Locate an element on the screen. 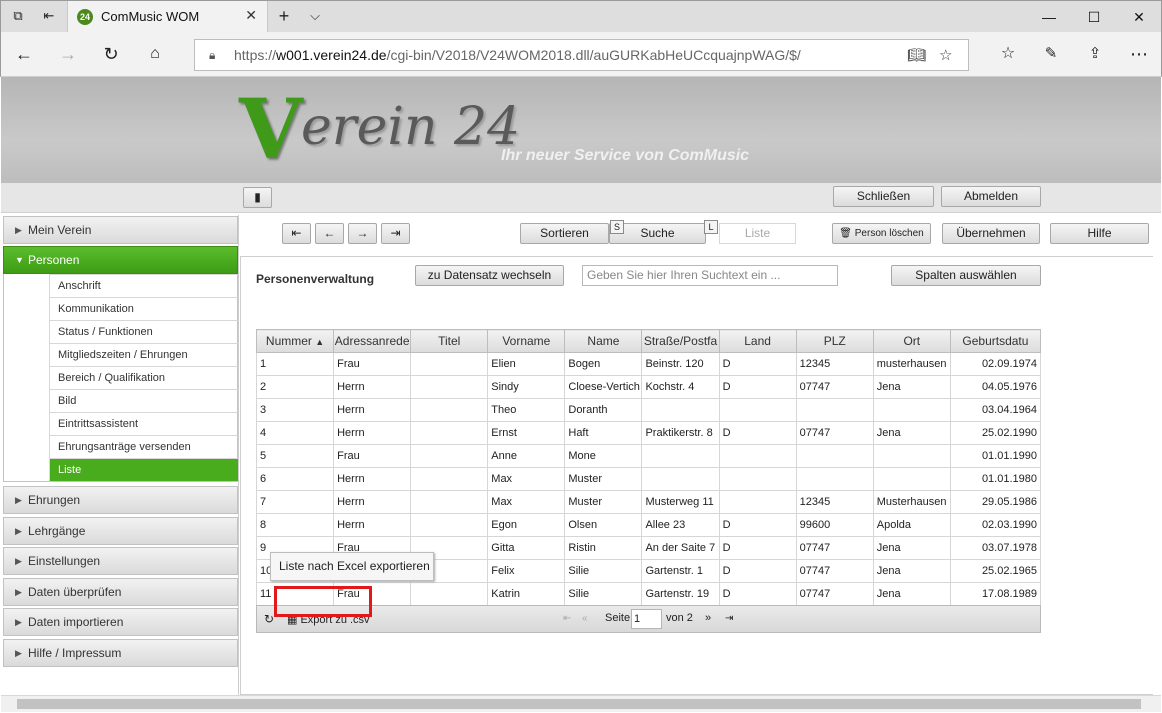 The width and height of the screenshot is (1162, 713). menu-item-hilfe-impressum: ▶ Hilfe / Impressum is located at coordinates (120, 653).